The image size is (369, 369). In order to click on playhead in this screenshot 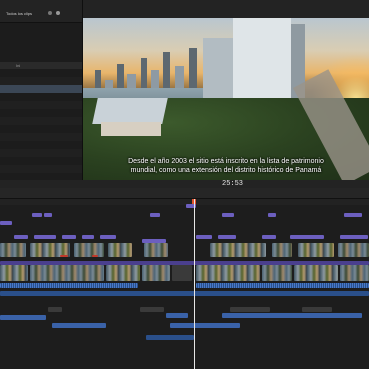, I will do `click(194, 284)`.